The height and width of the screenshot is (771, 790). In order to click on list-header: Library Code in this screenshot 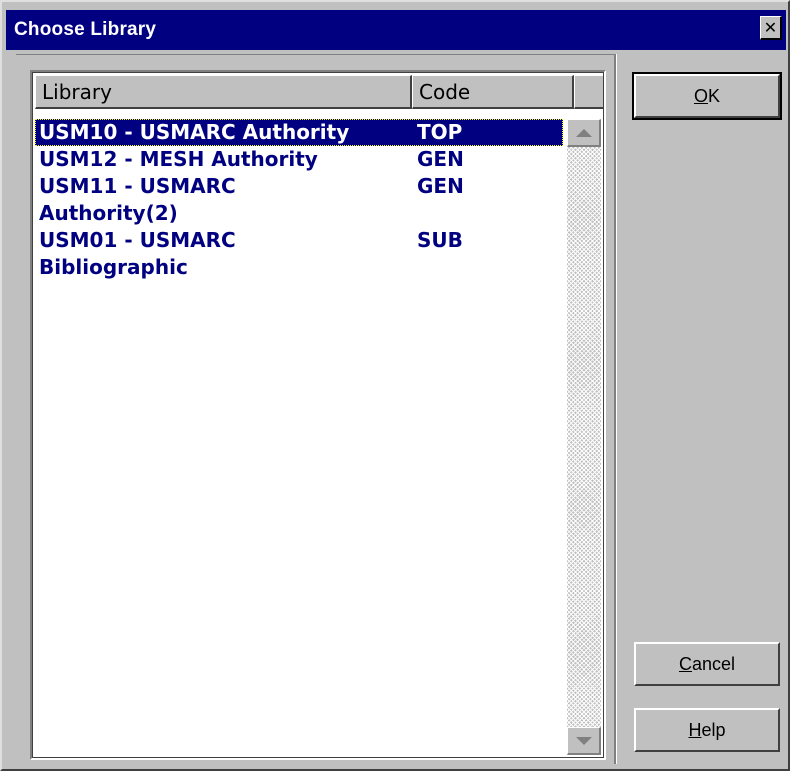, I will do `click(319, 92)`.